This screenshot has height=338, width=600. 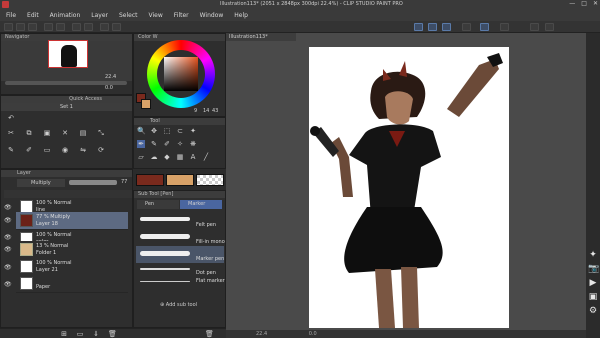 What do you see at coordinates (181, 15) in the screenshot?
I see `menu-filter: Filter` at bounding box center [181, 15].